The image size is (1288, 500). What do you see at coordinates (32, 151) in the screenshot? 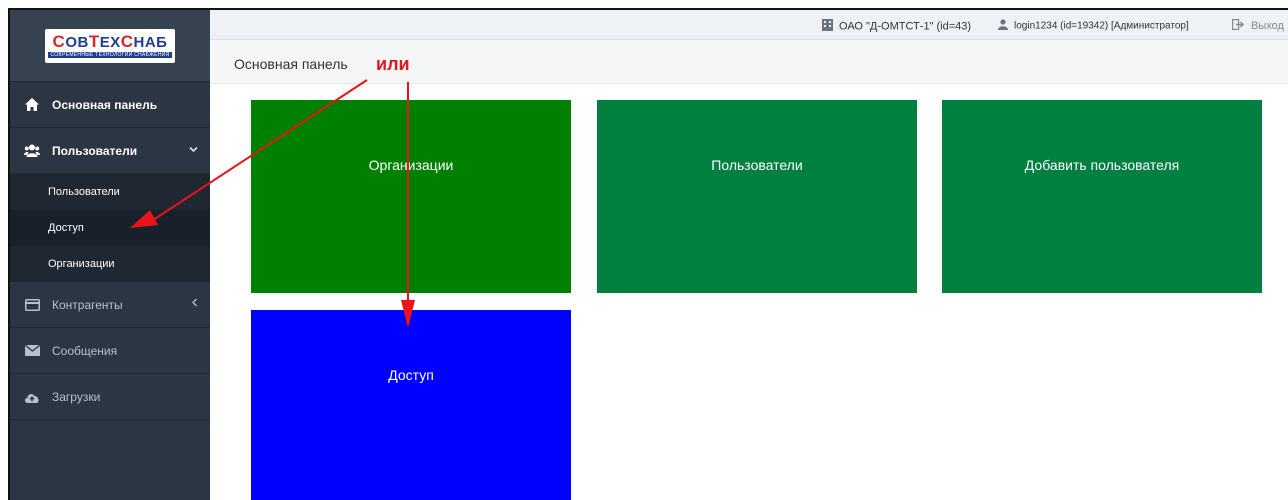
I see `users-icon` at bounding box center [32, 151].